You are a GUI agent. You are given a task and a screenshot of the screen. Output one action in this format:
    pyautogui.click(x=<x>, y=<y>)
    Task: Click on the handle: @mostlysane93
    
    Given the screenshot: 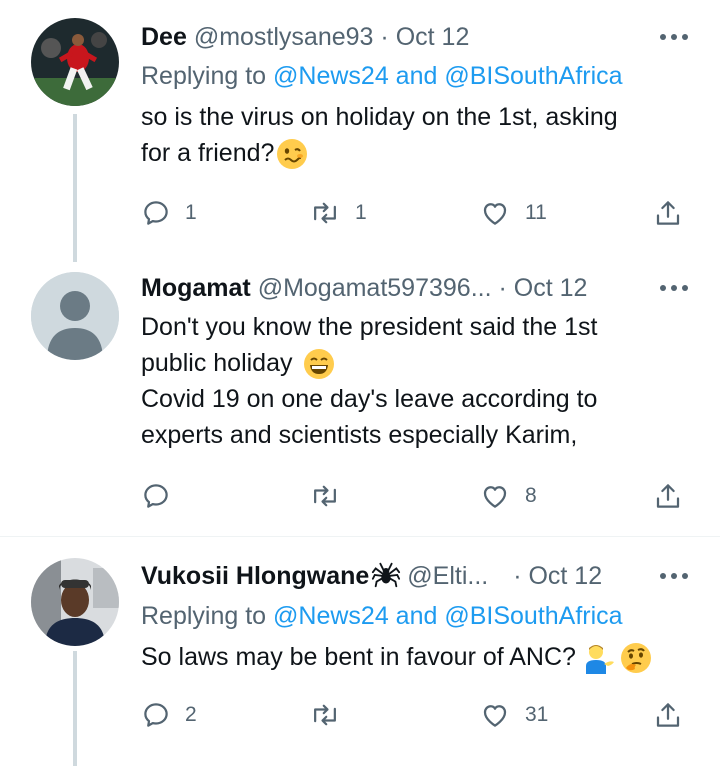 What is the action you would take?
    pyautogui.click(x=284, y=37)
    